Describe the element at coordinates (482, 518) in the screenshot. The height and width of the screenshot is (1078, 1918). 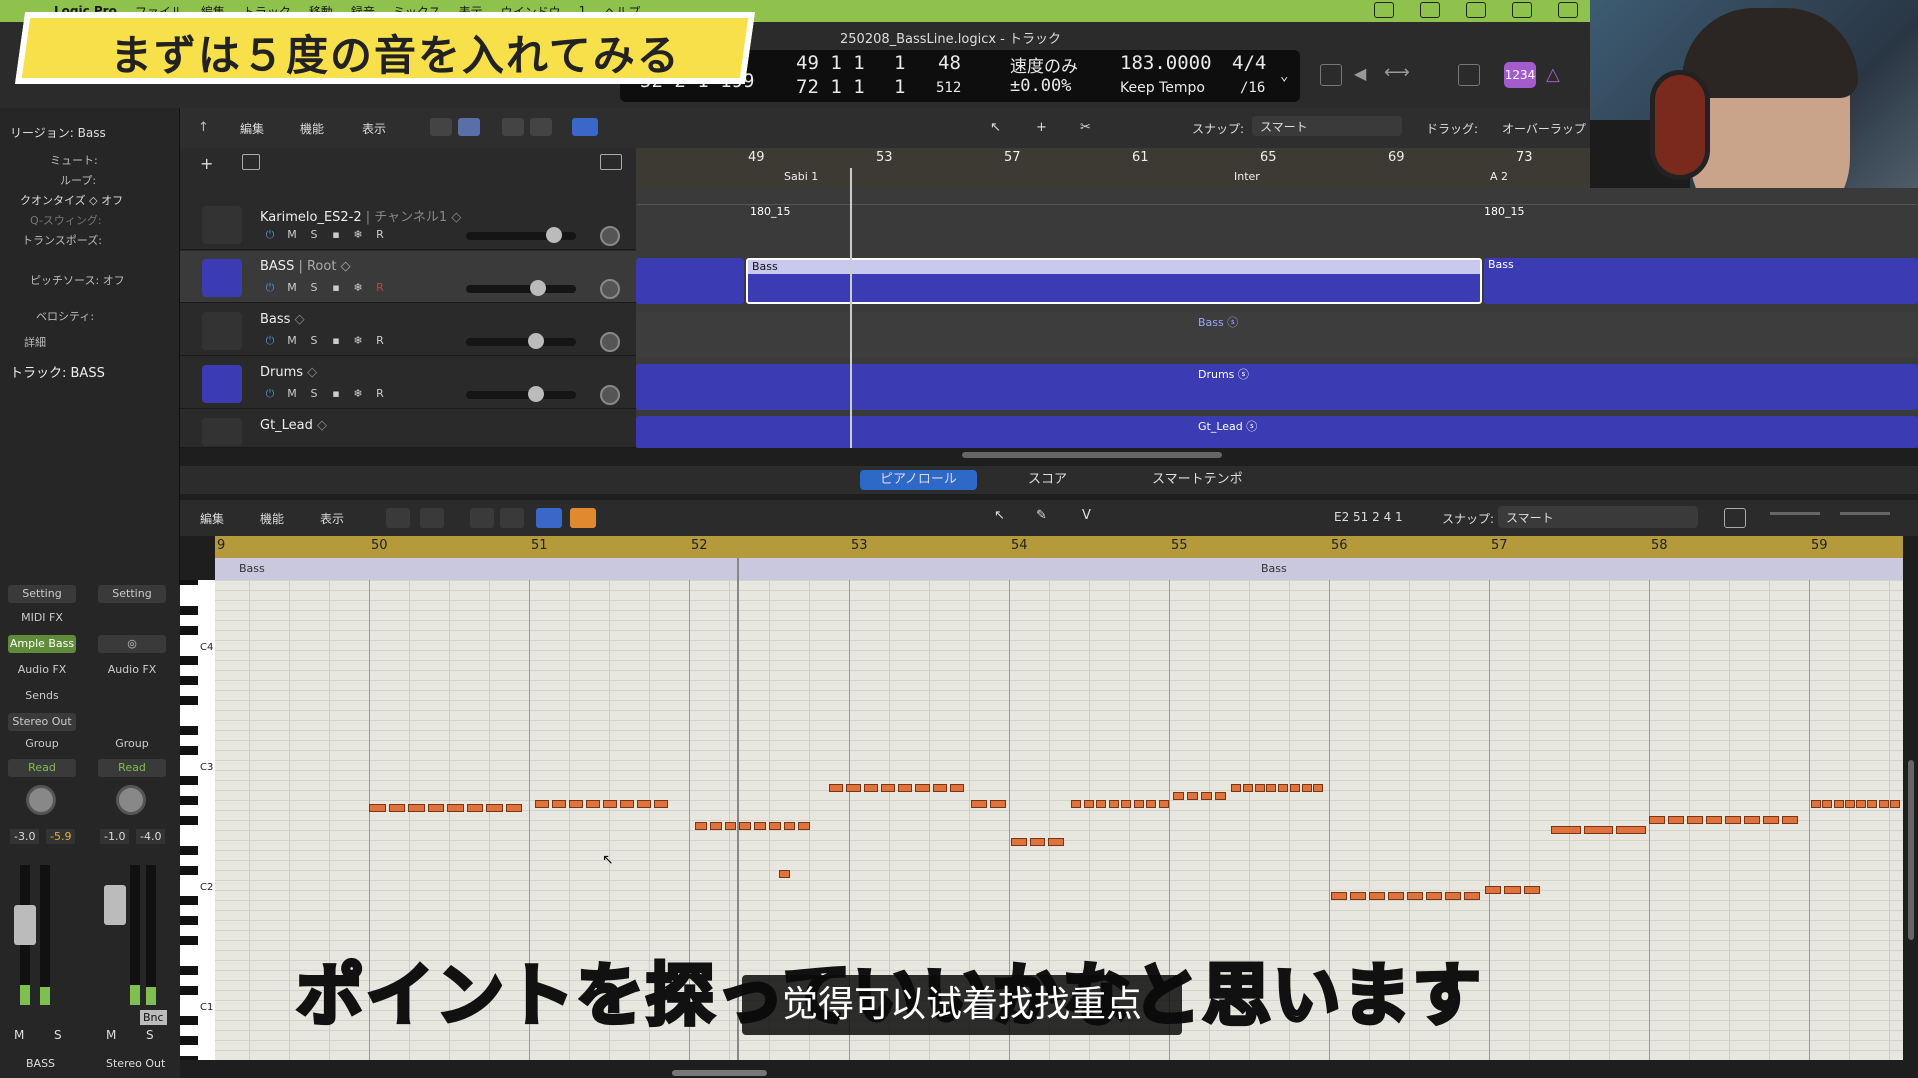
I see `collapse-icon` at that location.